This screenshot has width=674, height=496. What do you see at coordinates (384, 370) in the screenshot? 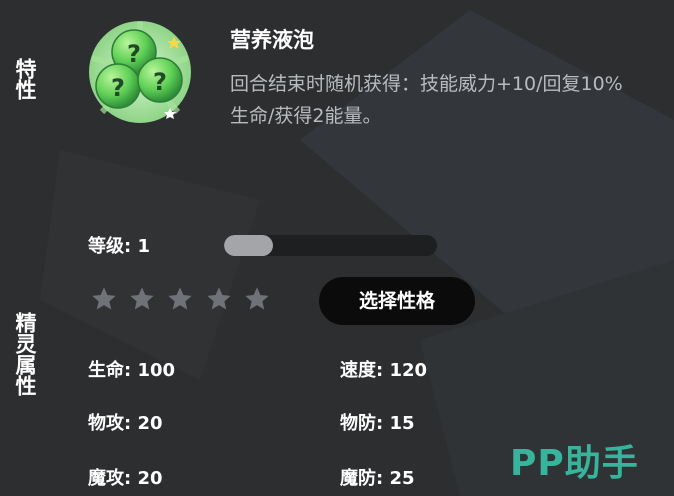
I see `stat-speed: 速度: 120` at bounding box center [384, 370].